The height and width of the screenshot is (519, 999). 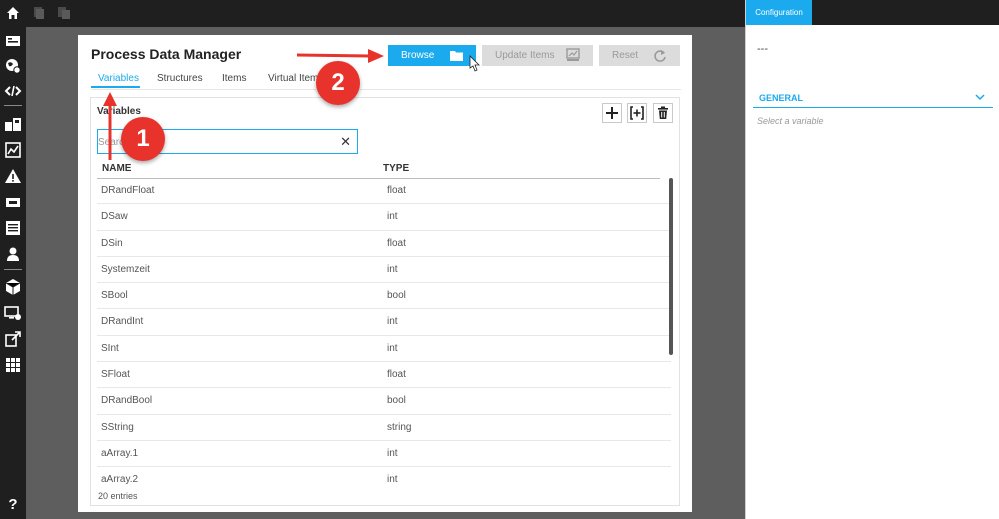 What do you see at coordinates (781, 98) in the screenshot?
I see `general-section-header: GENERAL` at bounding box center [781, 98].